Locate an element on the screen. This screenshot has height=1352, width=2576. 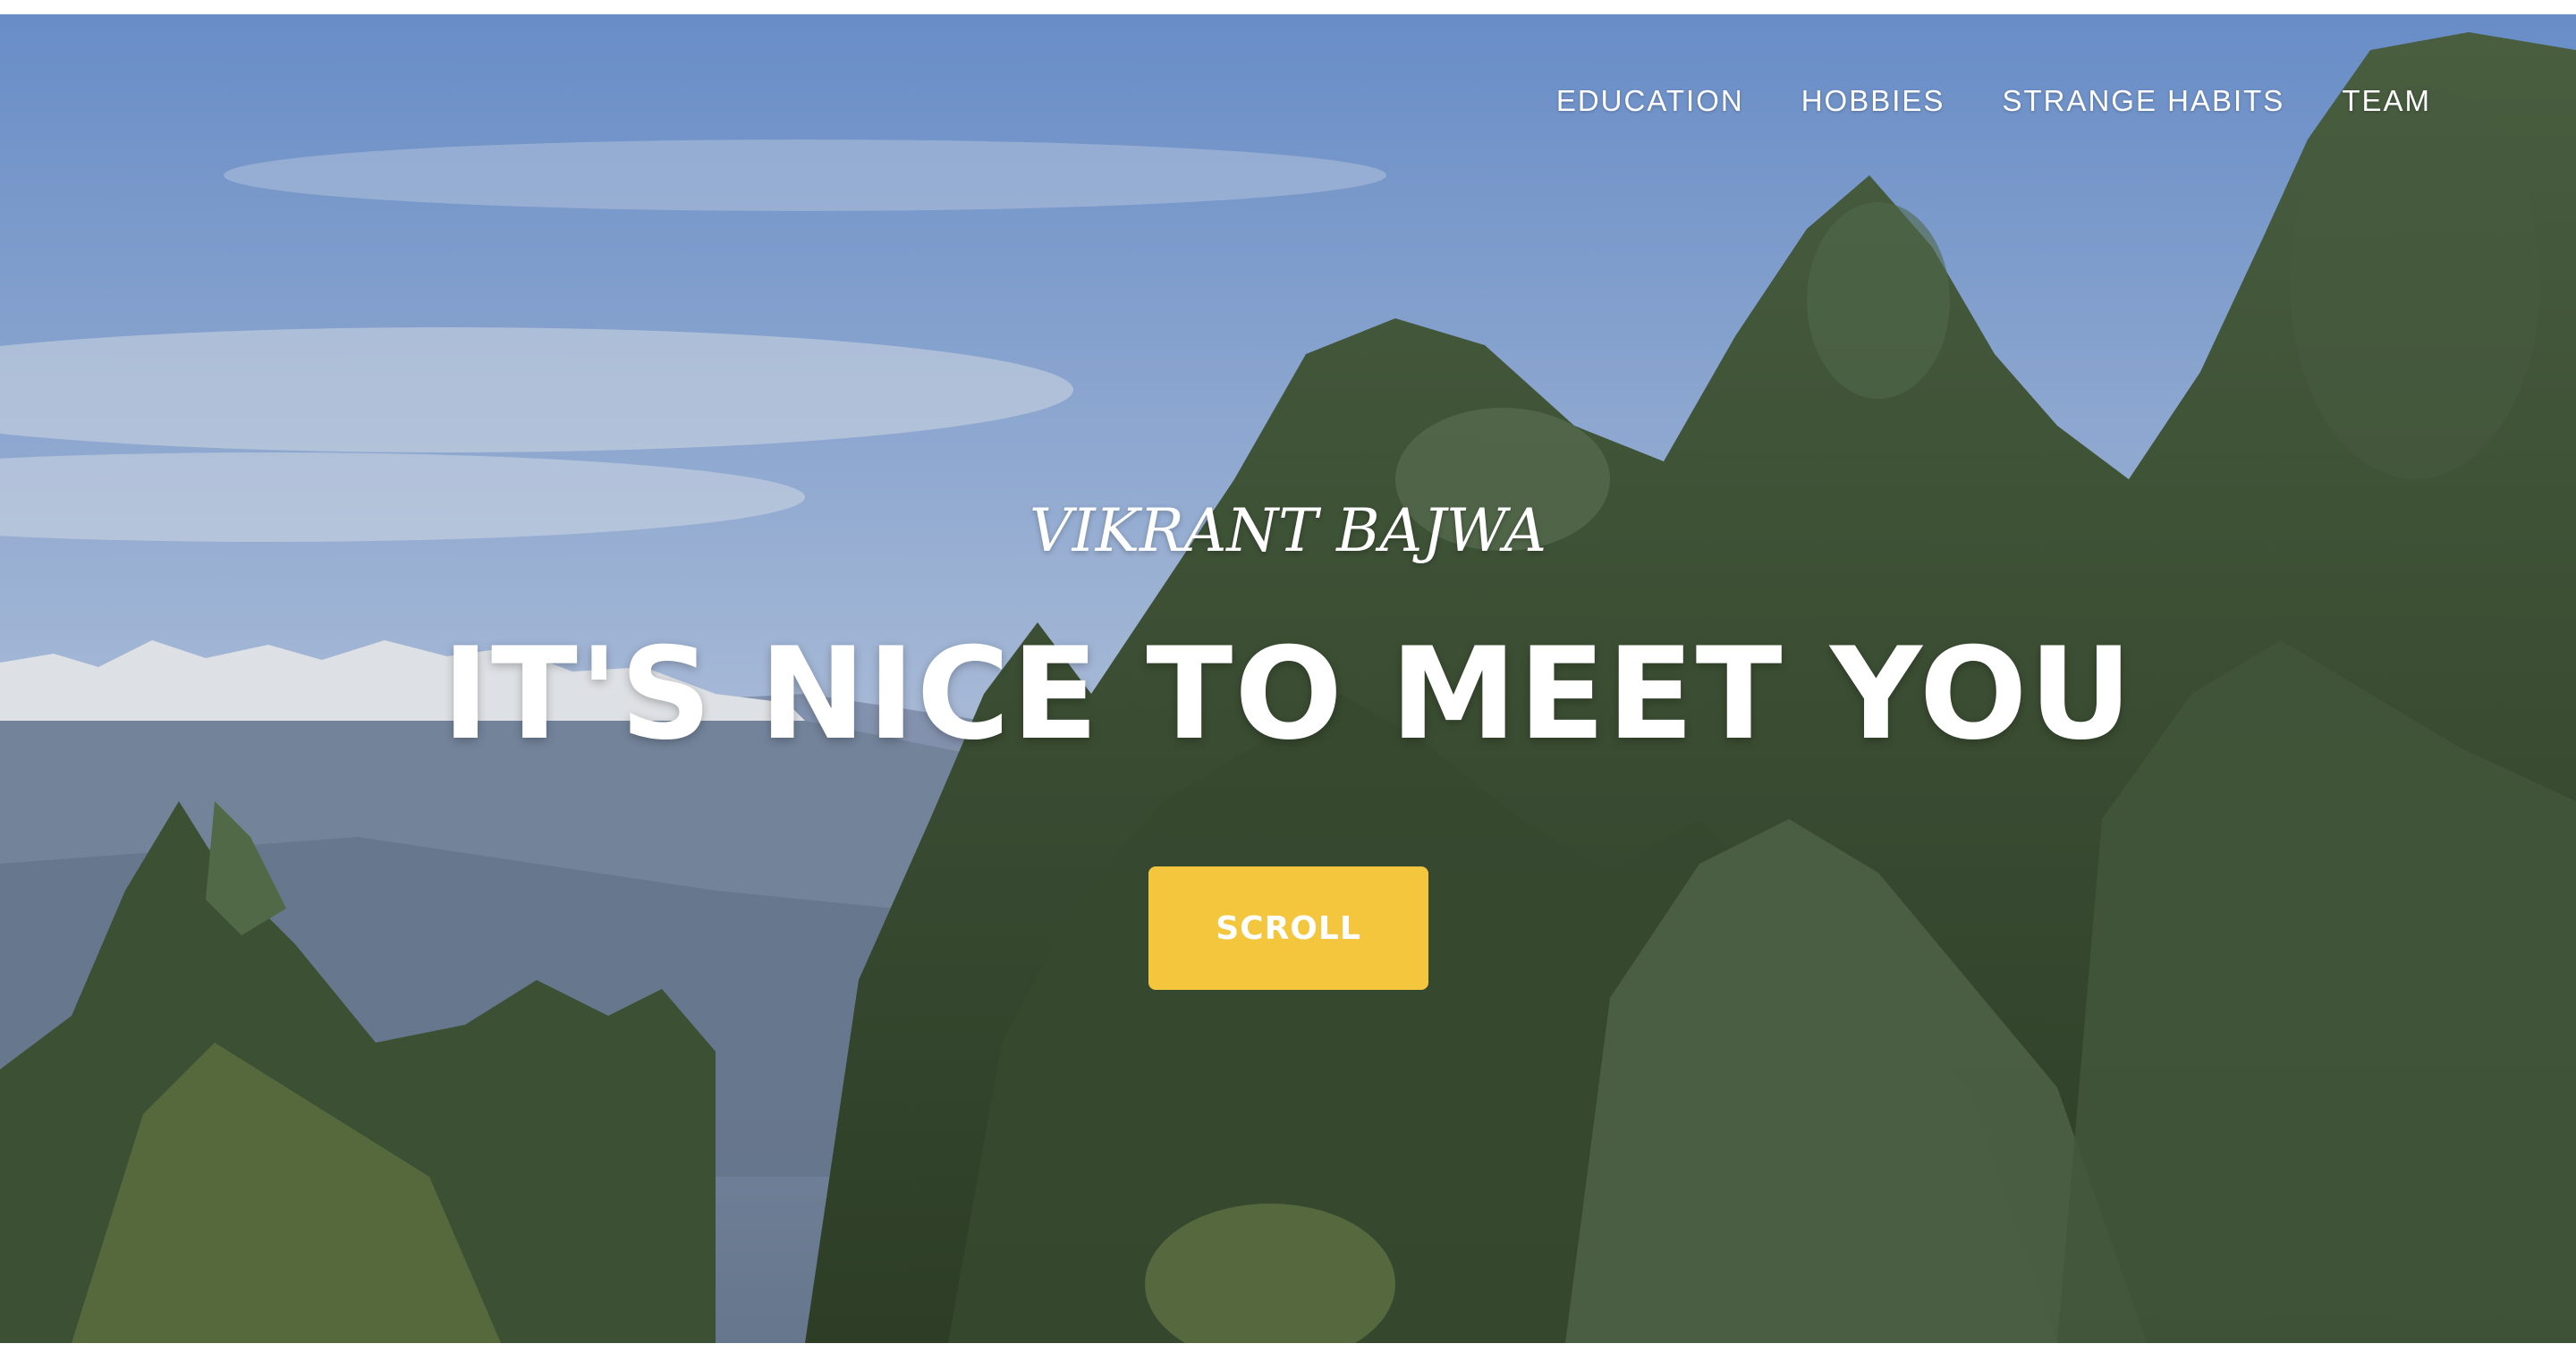
nav-link-strange-habits: STRANGE HABITS is located at coordinates (2143, 101).